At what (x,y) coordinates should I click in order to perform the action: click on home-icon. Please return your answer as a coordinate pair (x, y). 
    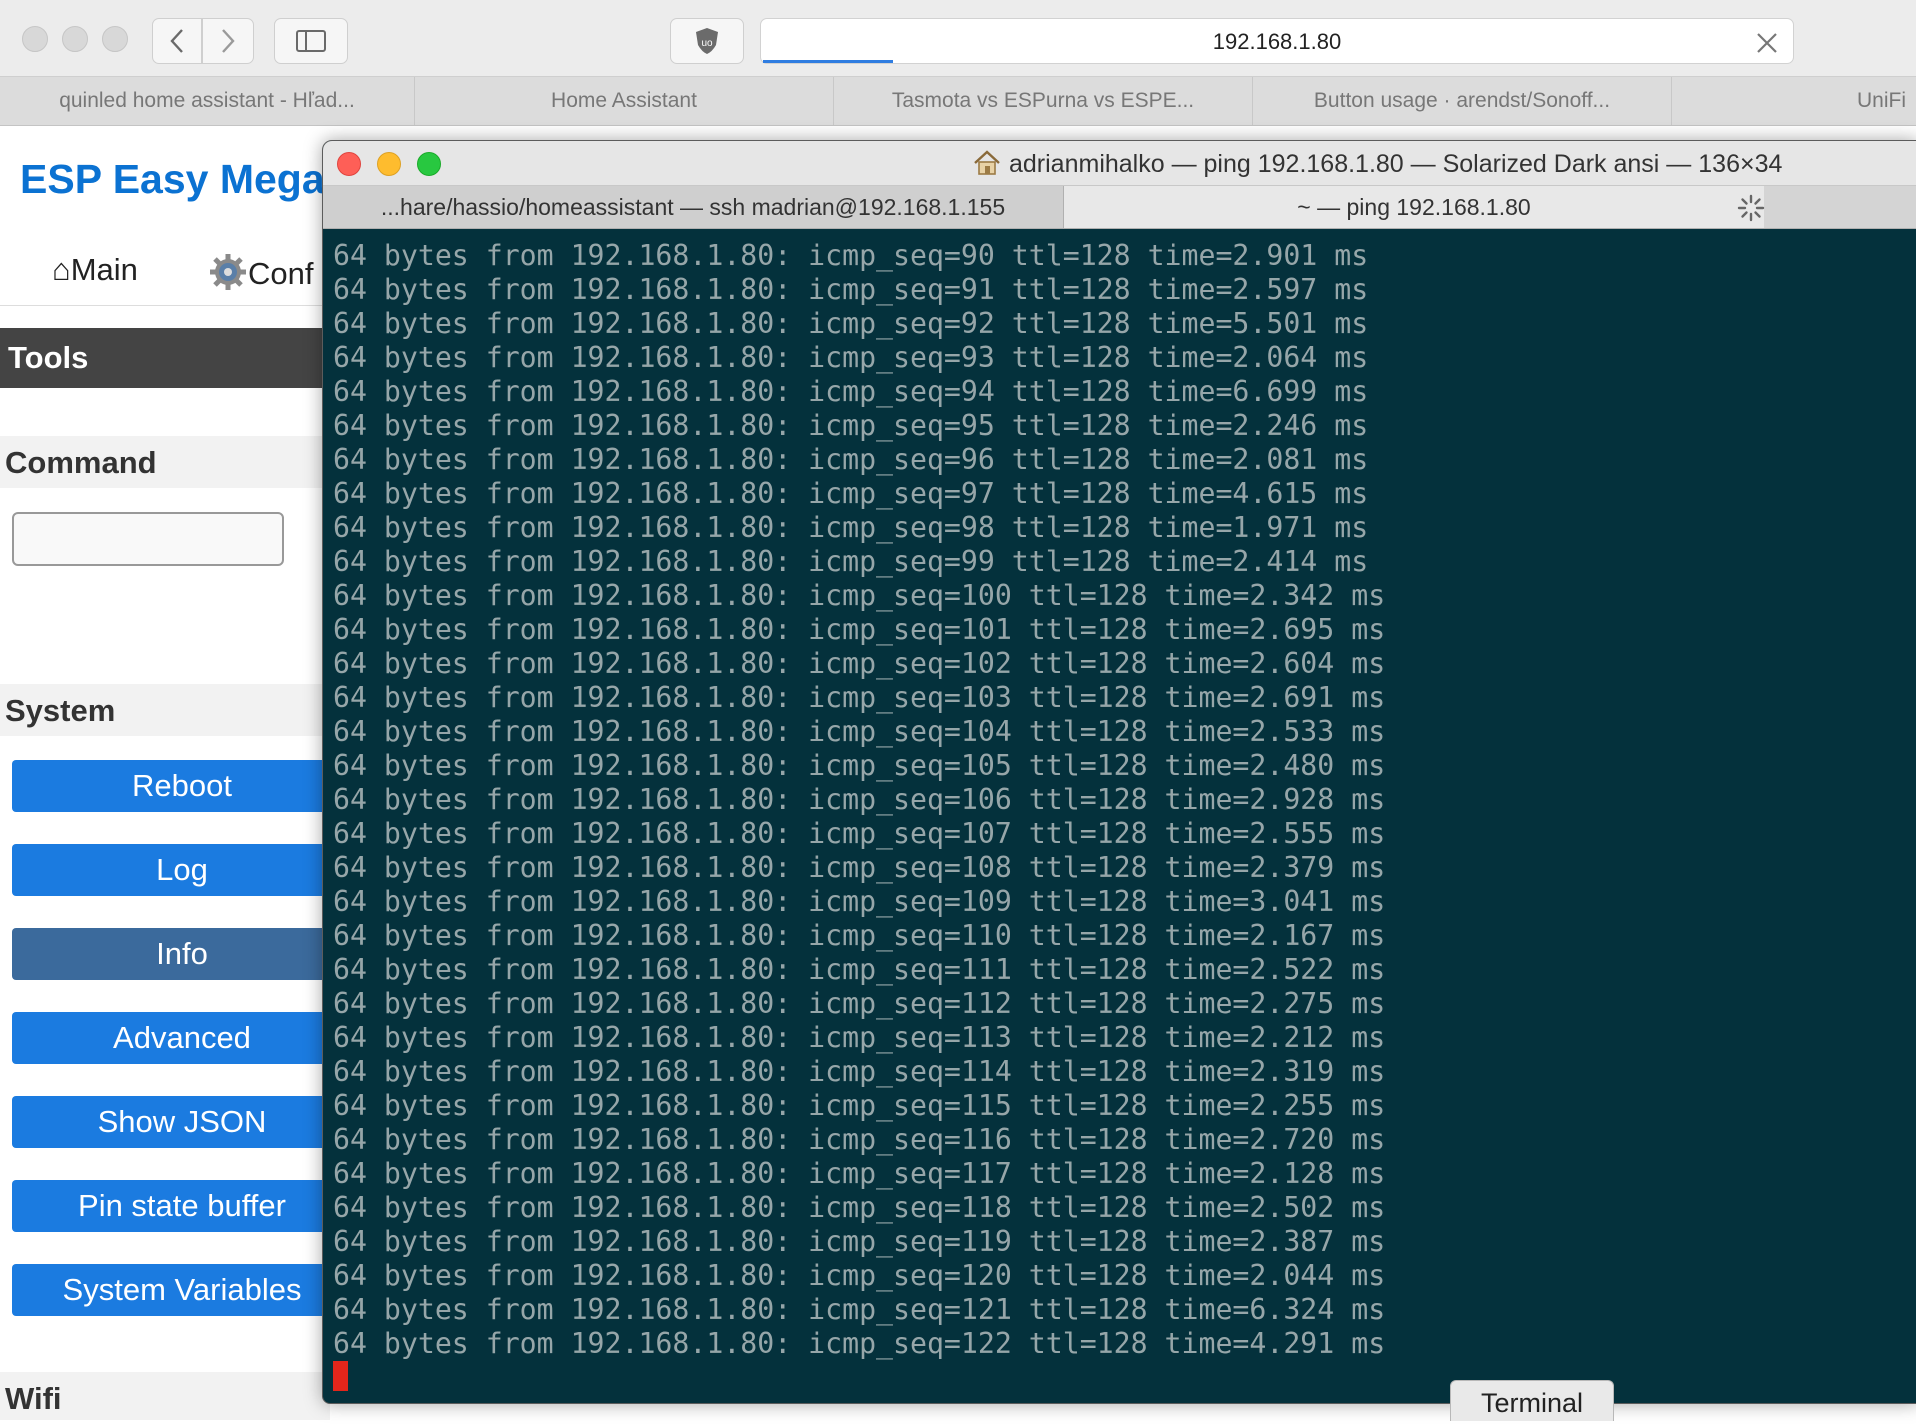
    Looking at the image, I should click on (987, 162).